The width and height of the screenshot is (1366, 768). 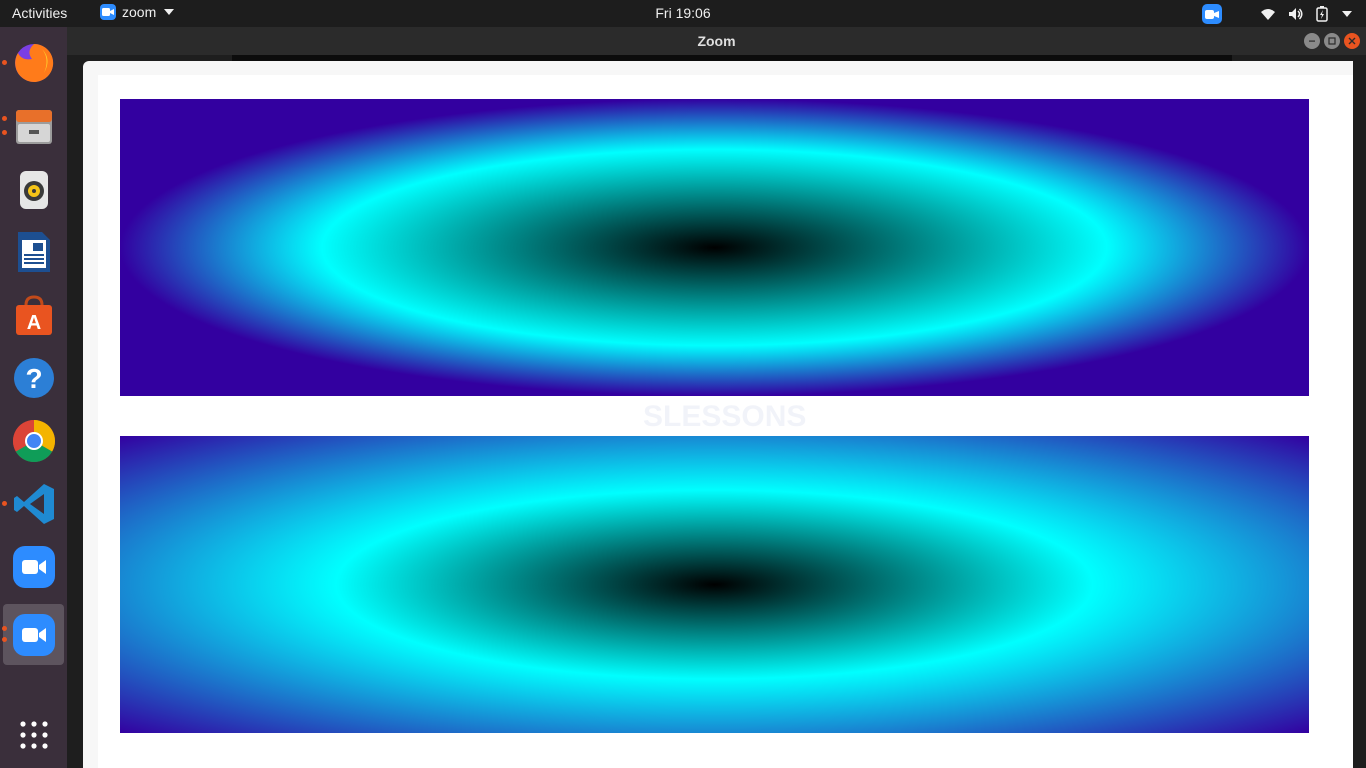 I want to click on dock-files, so click(x=33, y=125).